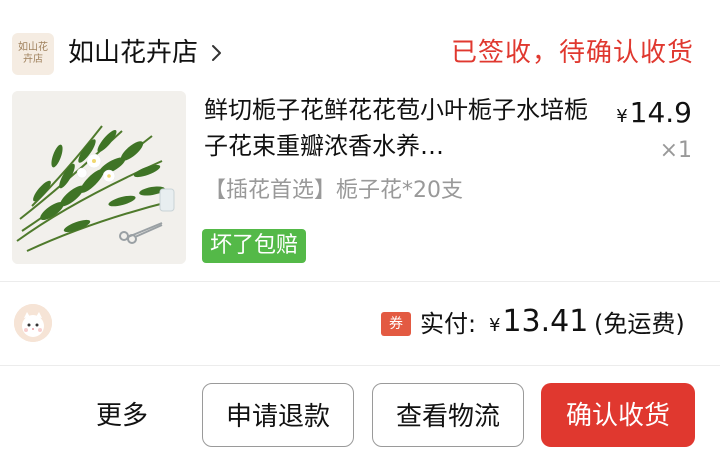 The image size is (720, 455). Describe the element at coordinates (33, 47) in the screenshot. I see `store-logo-line1: 如山花` at that location.